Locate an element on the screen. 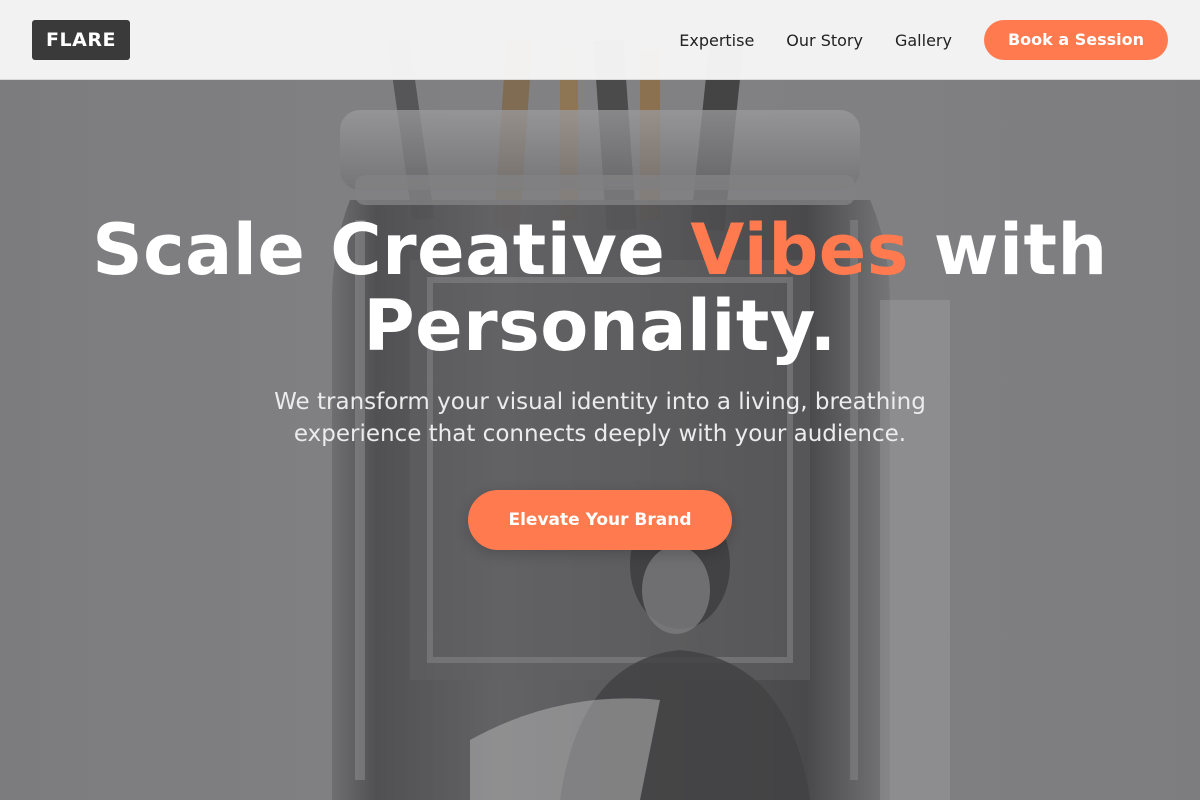 This screenshot has width=1200, height=800. nav-link-gallery: Gallery is located at coordinates (923, 40).